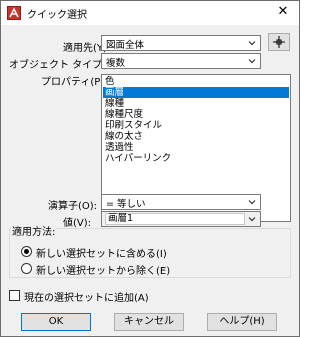 The image size is (320, 337). I want to click on title-bar: クイック選択 ✕, so click(150, 13).